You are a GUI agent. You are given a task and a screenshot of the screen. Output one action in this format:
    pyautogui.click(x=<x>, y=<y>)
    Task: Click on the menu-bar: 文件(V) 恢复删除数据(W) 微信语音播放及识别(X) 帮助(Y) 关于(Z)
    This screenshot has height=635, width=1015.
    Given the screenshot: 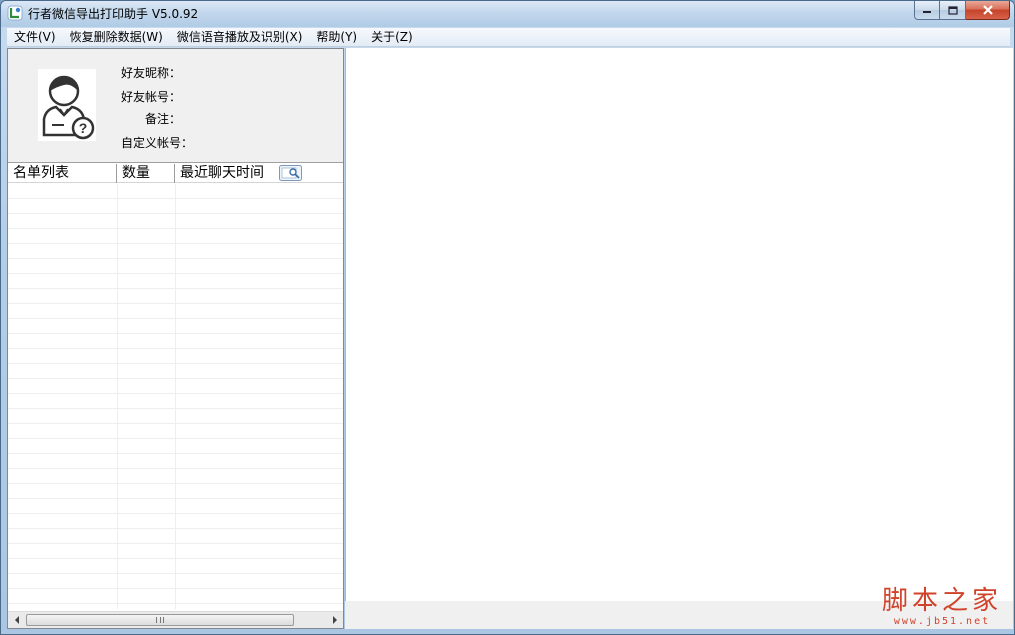 What is the action you would take?
    pyautogui.click(x=508, y=37)
    